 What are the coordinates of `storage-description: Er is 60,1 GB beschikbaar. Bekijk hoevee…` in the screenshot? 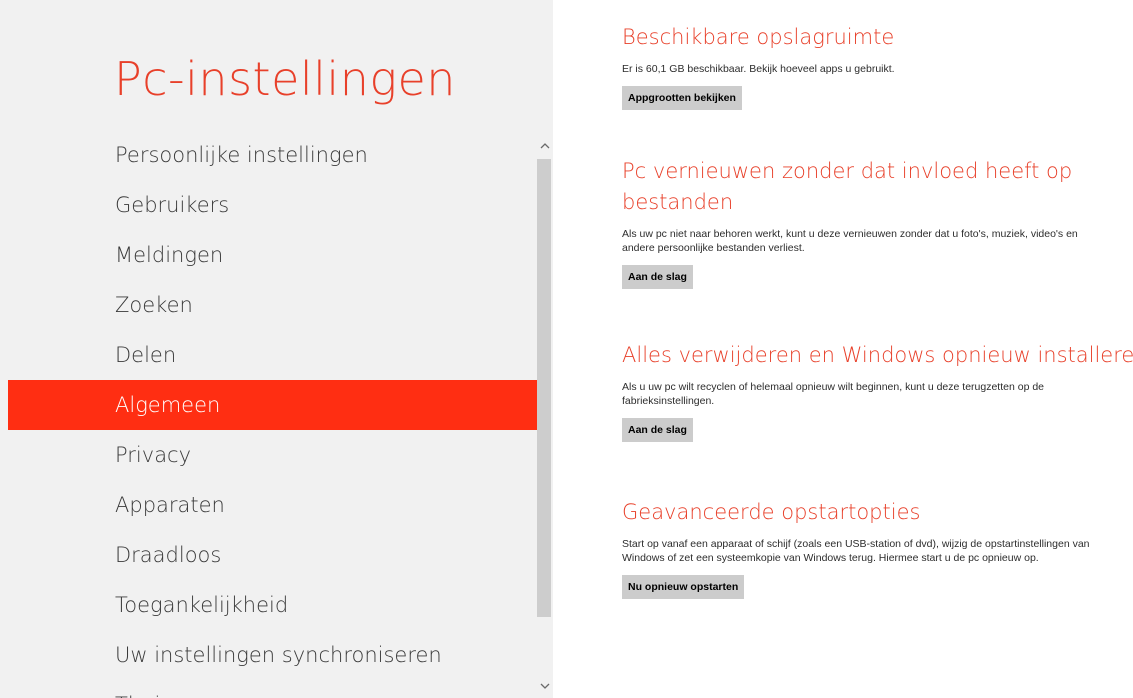 It's located at (758, 69).